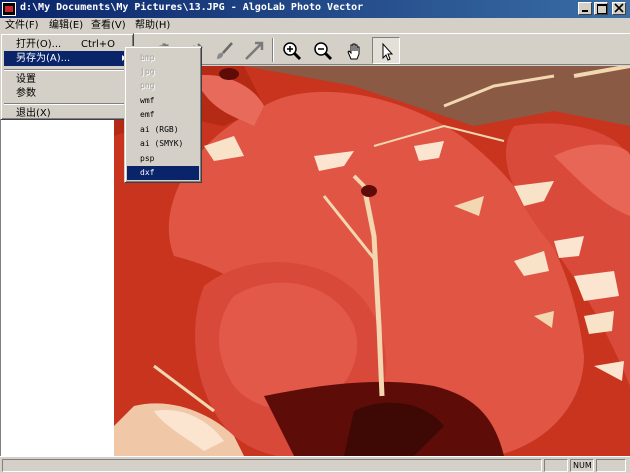  What do you see at coordinates (582, 465) in the screenshot?
I see `status-pane-num: NUM` at bounding box center [582, 465].